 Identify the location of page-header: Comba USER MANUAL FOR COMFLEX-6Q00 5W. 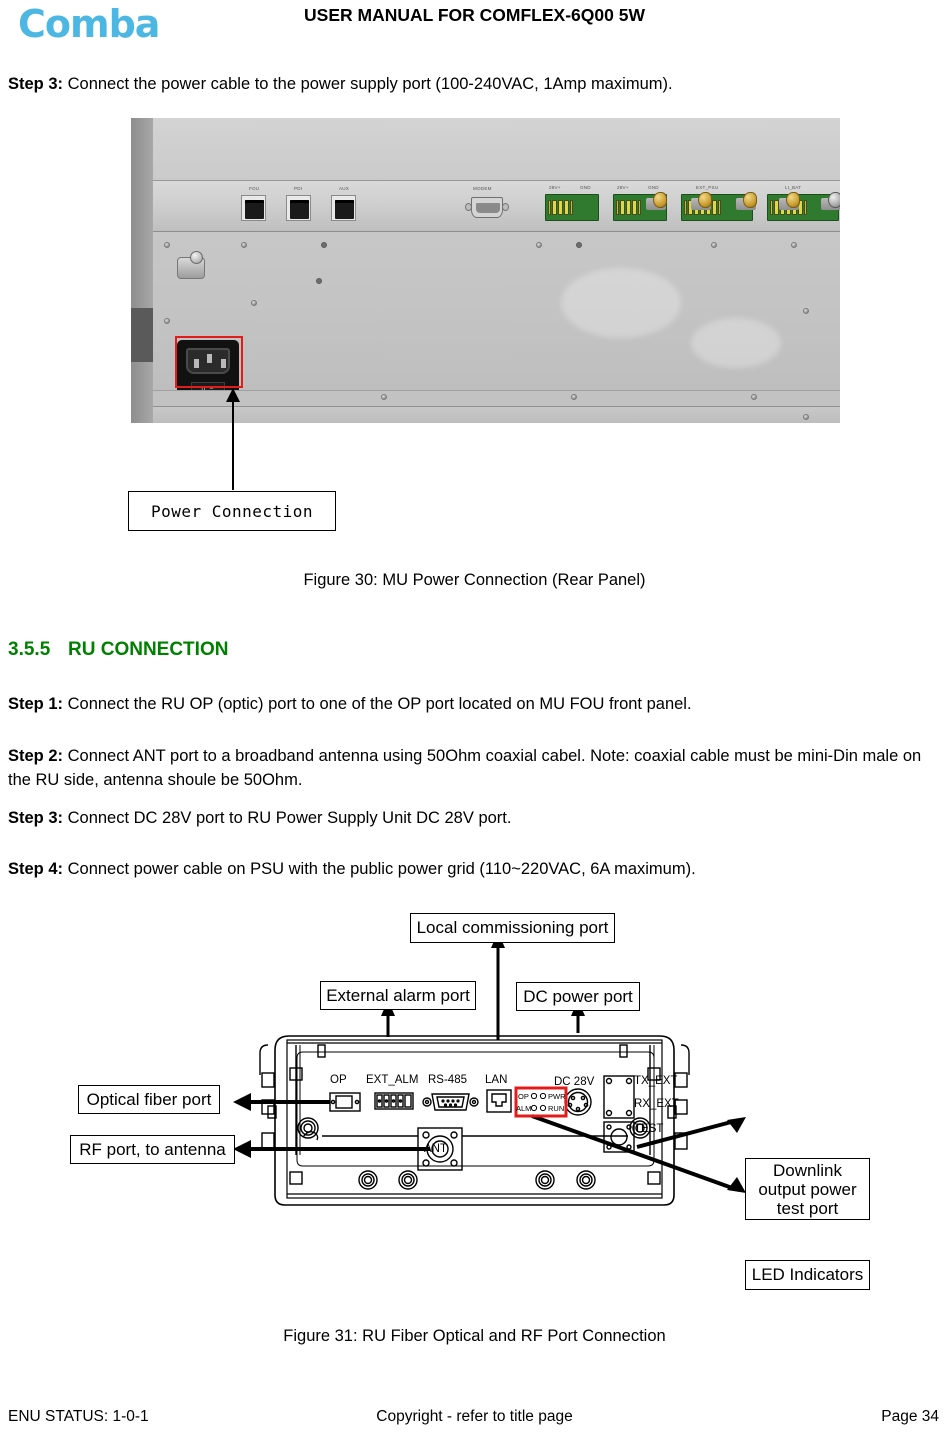
(474, 29).